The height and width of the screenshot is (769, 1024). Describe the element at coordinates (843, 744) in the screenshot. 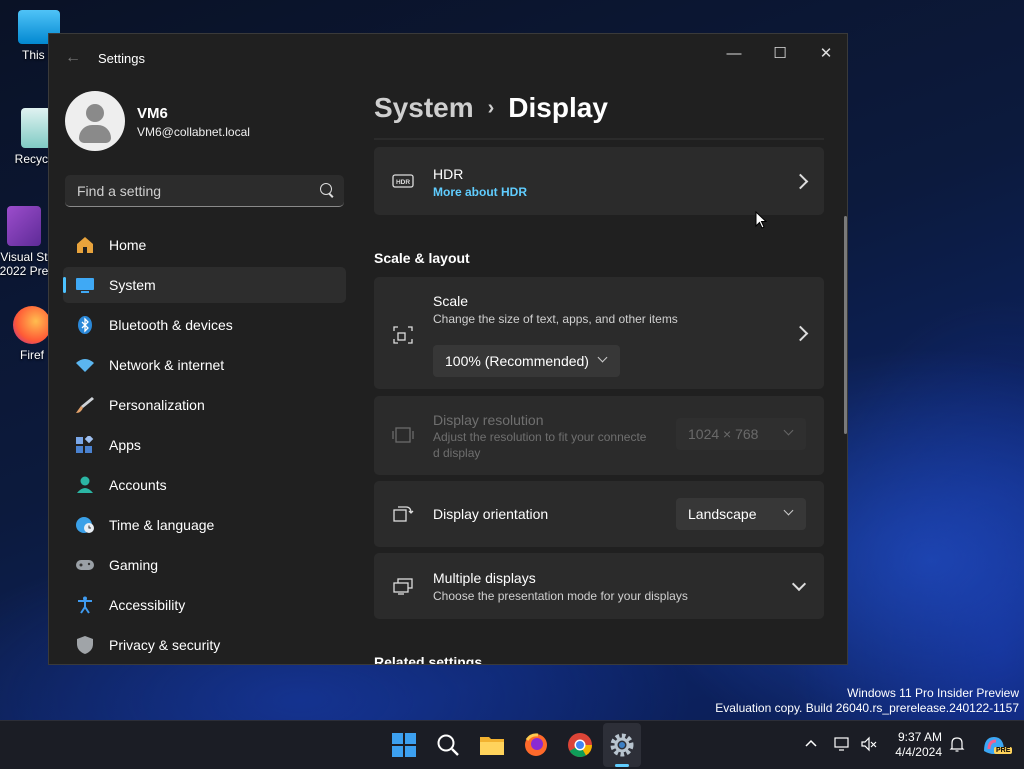

I see `network-icon` at that location.